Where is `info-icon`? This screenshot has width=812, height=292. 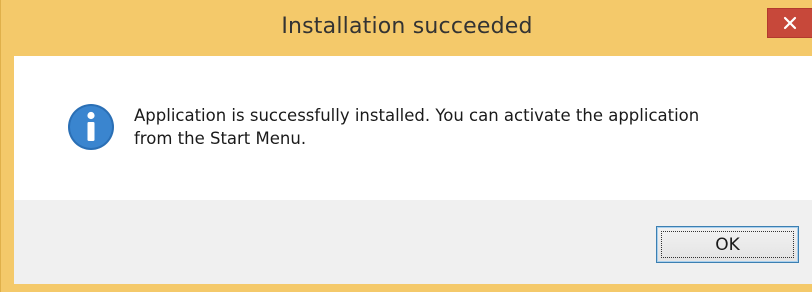
info-icon is located at coordinates (91, 127).